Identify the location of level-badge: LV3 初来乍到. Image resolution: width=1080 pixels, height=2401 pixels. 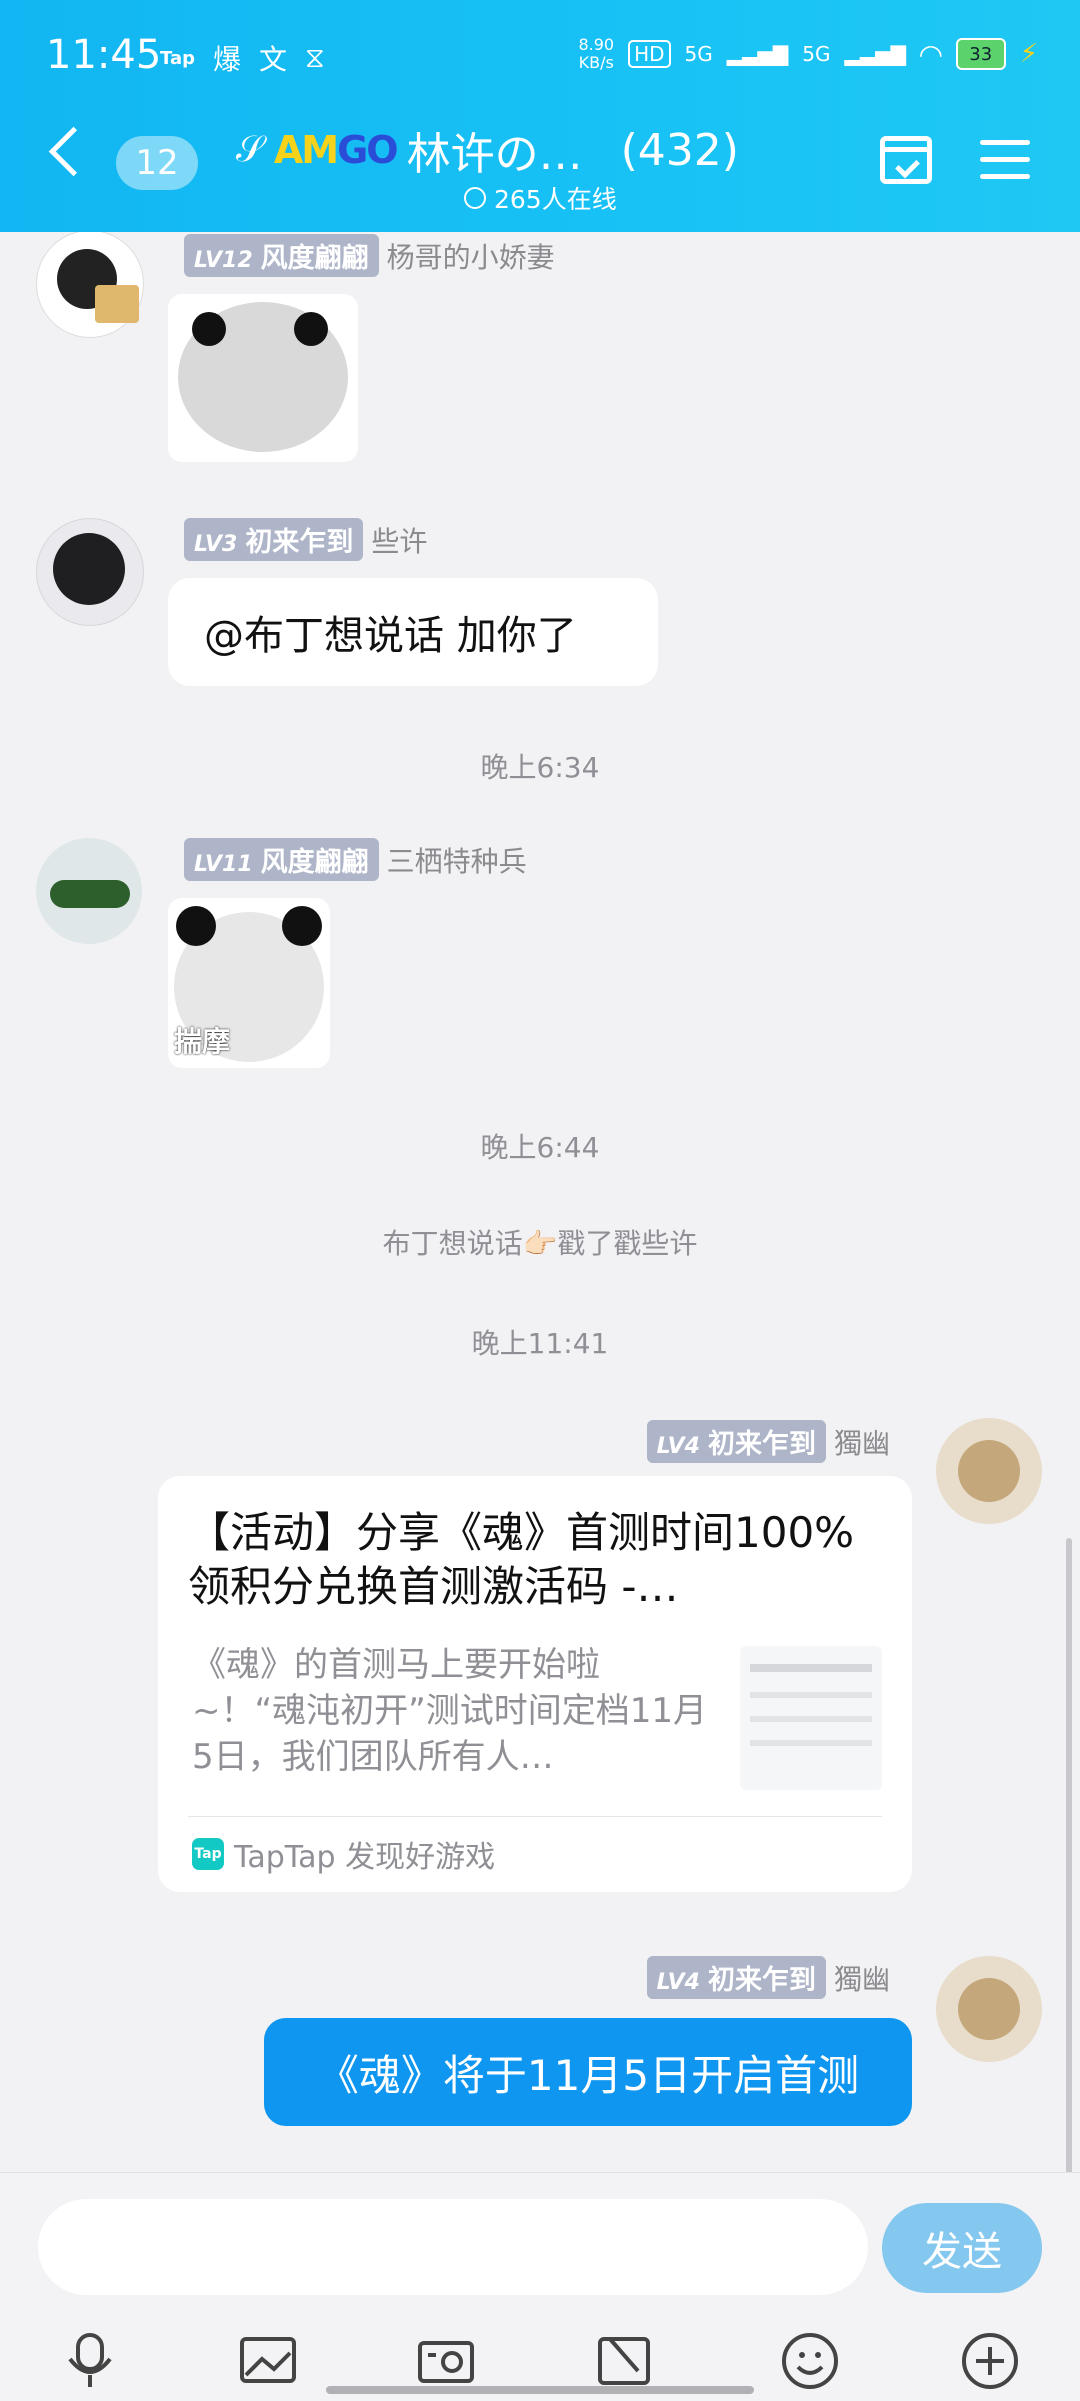
(274, 539).